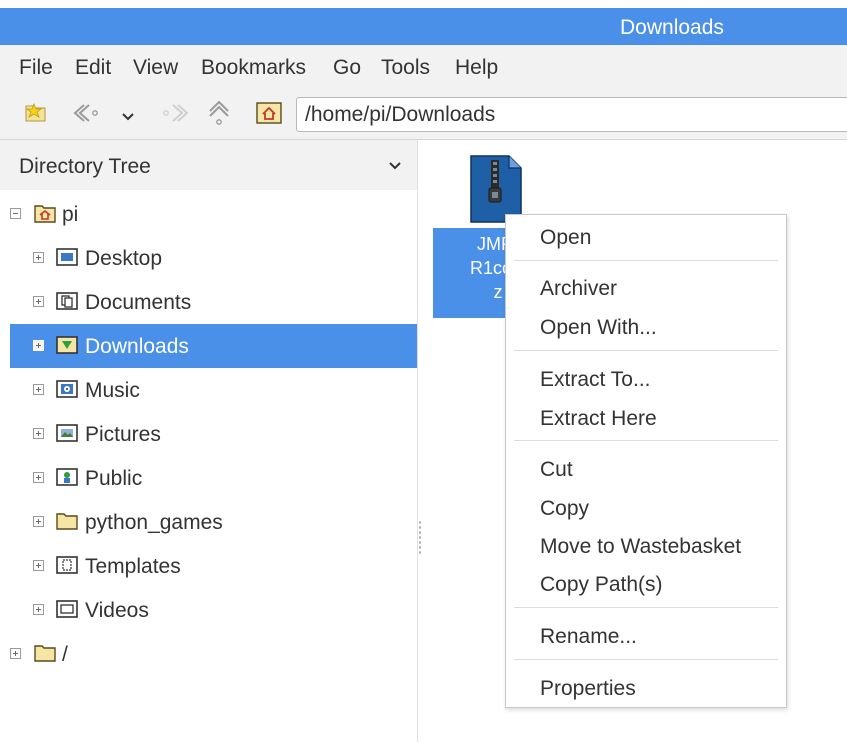 This screenshot has height=742, width=847. Describe the element at coordinates (67, 391) in the screenshot. I see `music-folder-icon` at that location.